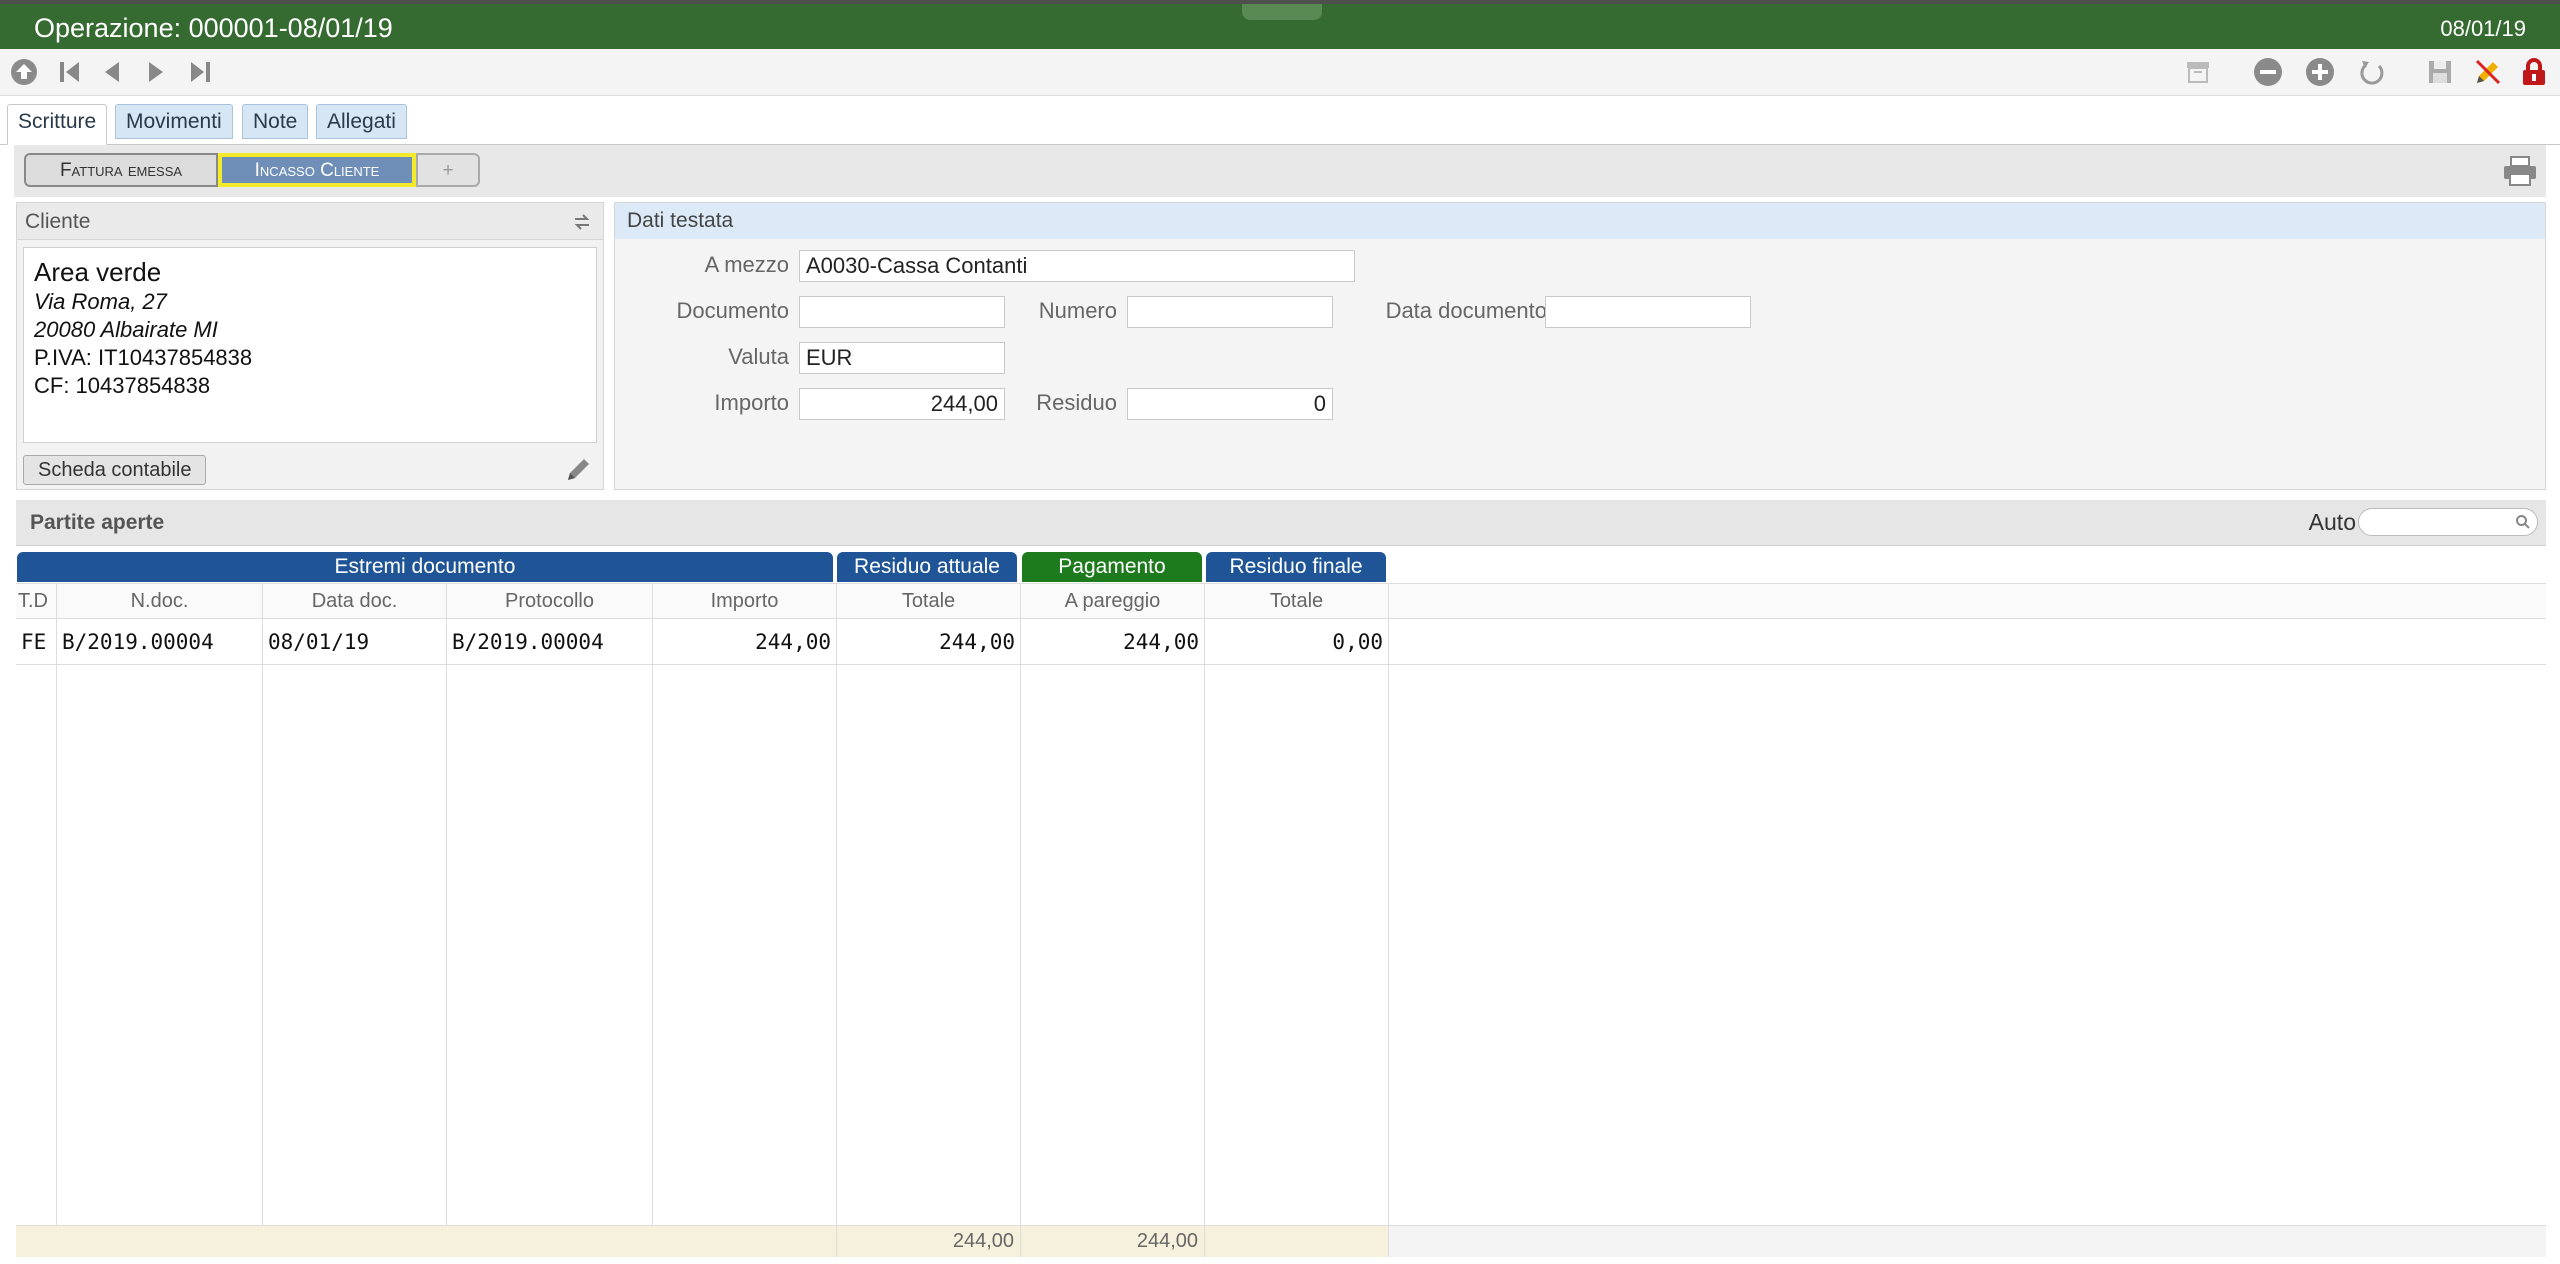 This screenshot has width=2560, height=1264. I want to click on footer-blank, so click(426, 1241).